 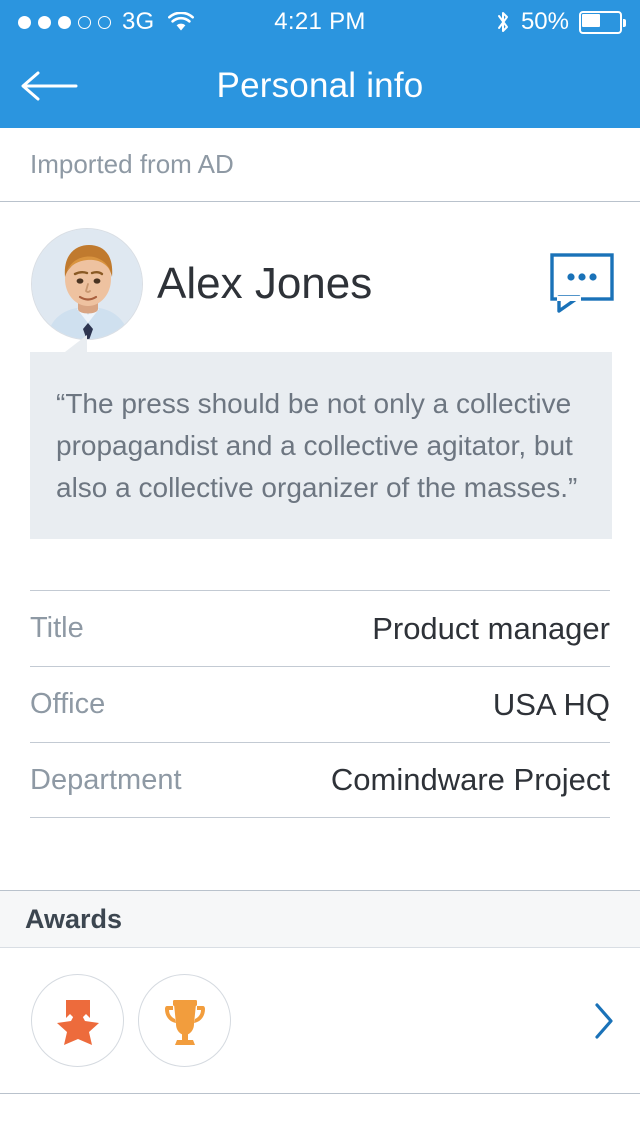 What do you see at coordinates (544, 21) in the screenshot?
I see `battery-percent-label: 50%` at bounding box center [544, 21].